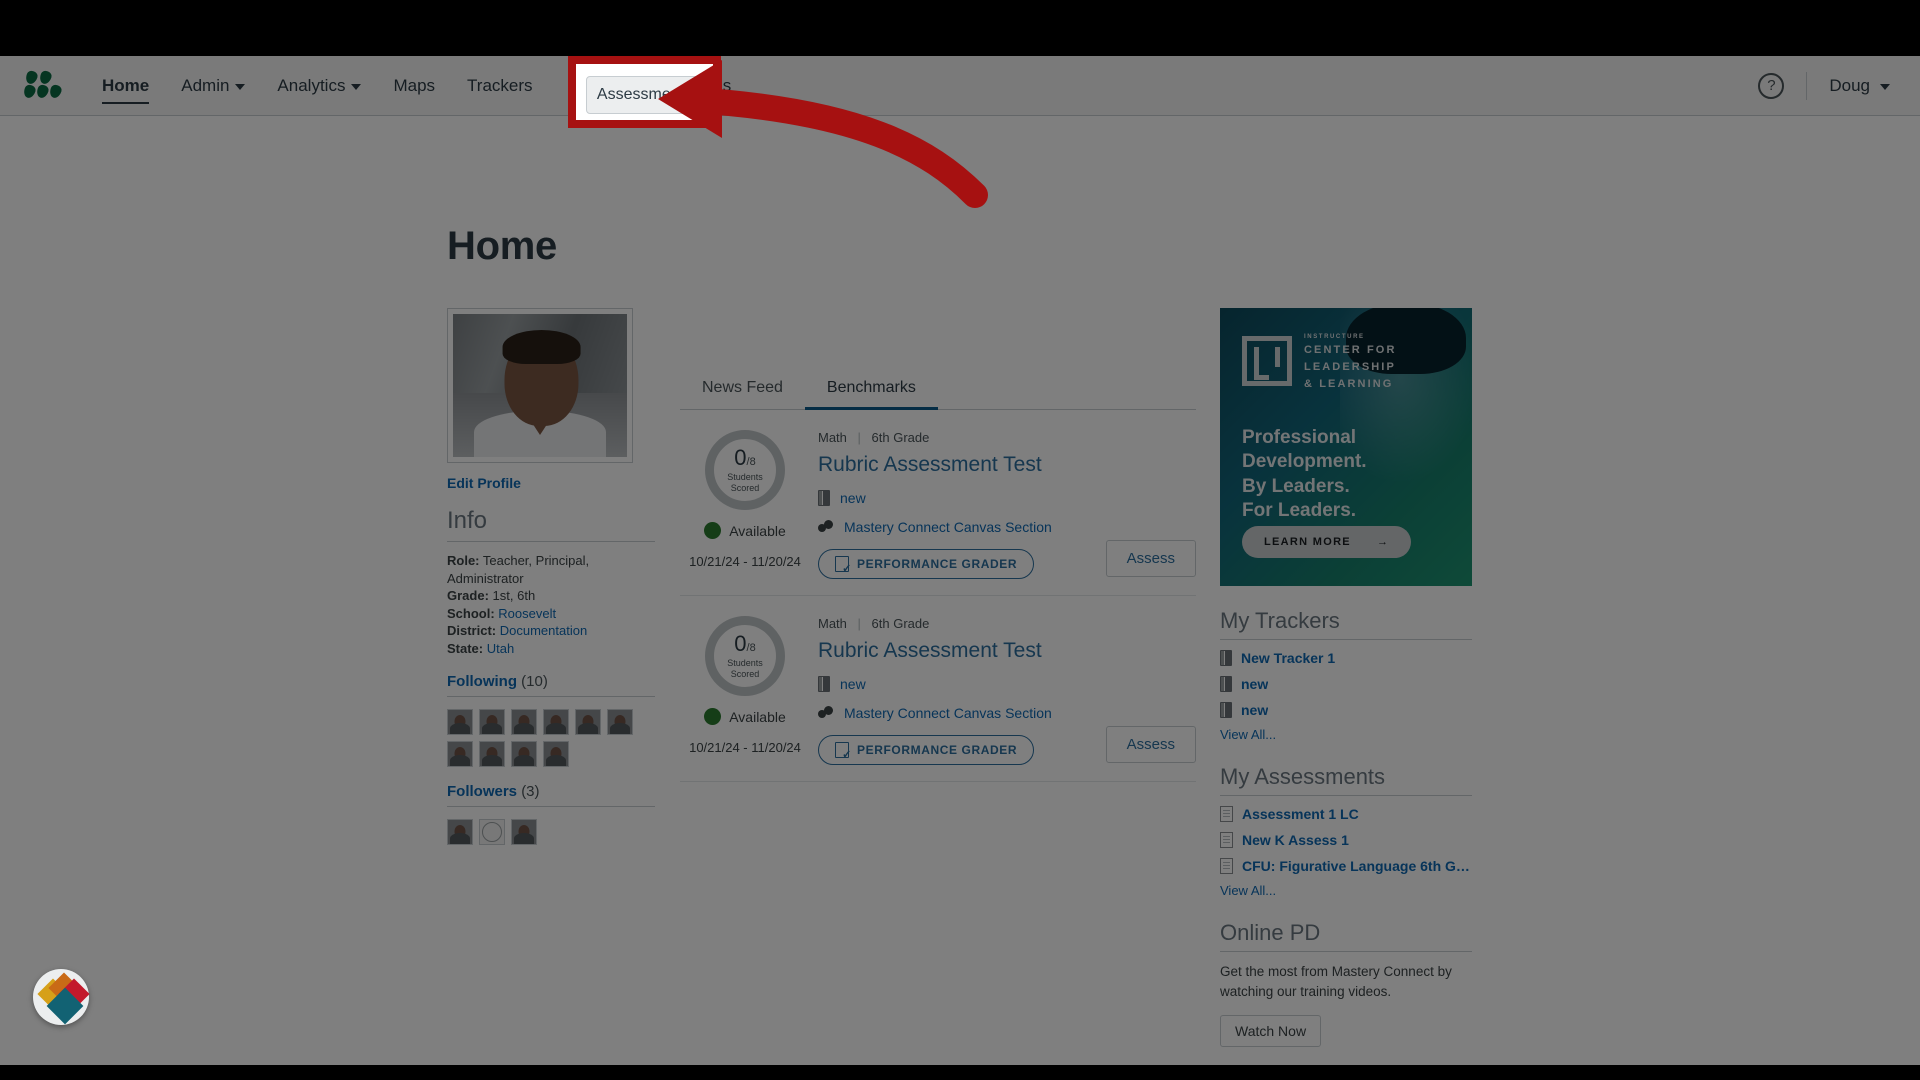 This screenshot has height=1080, width=1920. What do you see at coordinates (900, 437) in the screenshot?
I see `benchmark-grade: 6th Grade` at bounding box center [900, 437].